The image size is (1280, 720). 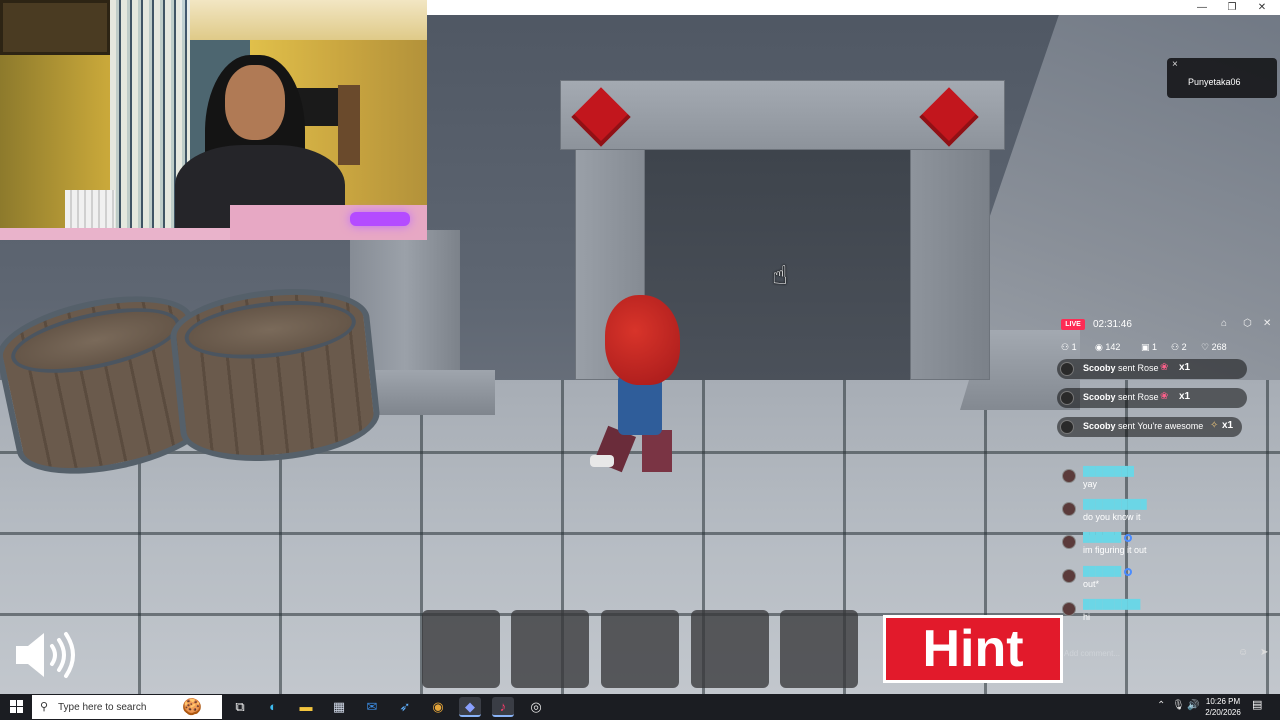 I want to click on file-explorer-icon: ▬, so click(x=306, y=707).